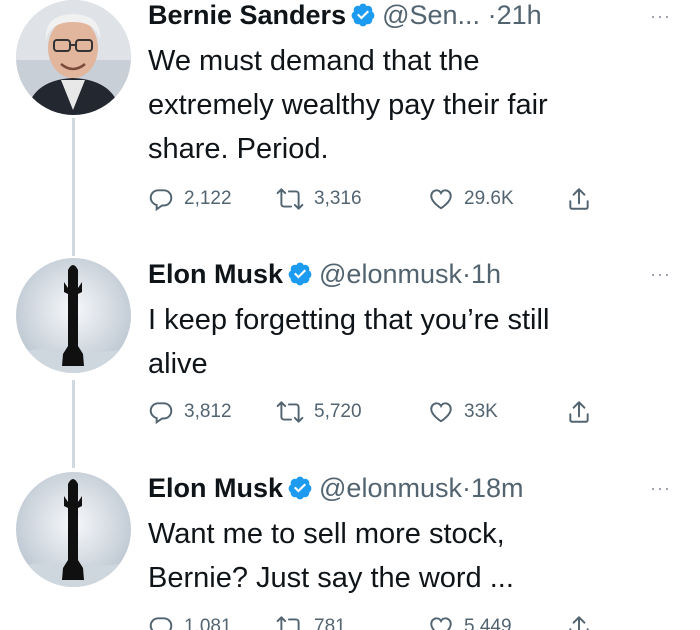 The height and width of the screenshot is (630, 700). Describe the element at coordinates (238, 149) in the screenshot. I see `tweet-text-line: share. Period.` at that location.